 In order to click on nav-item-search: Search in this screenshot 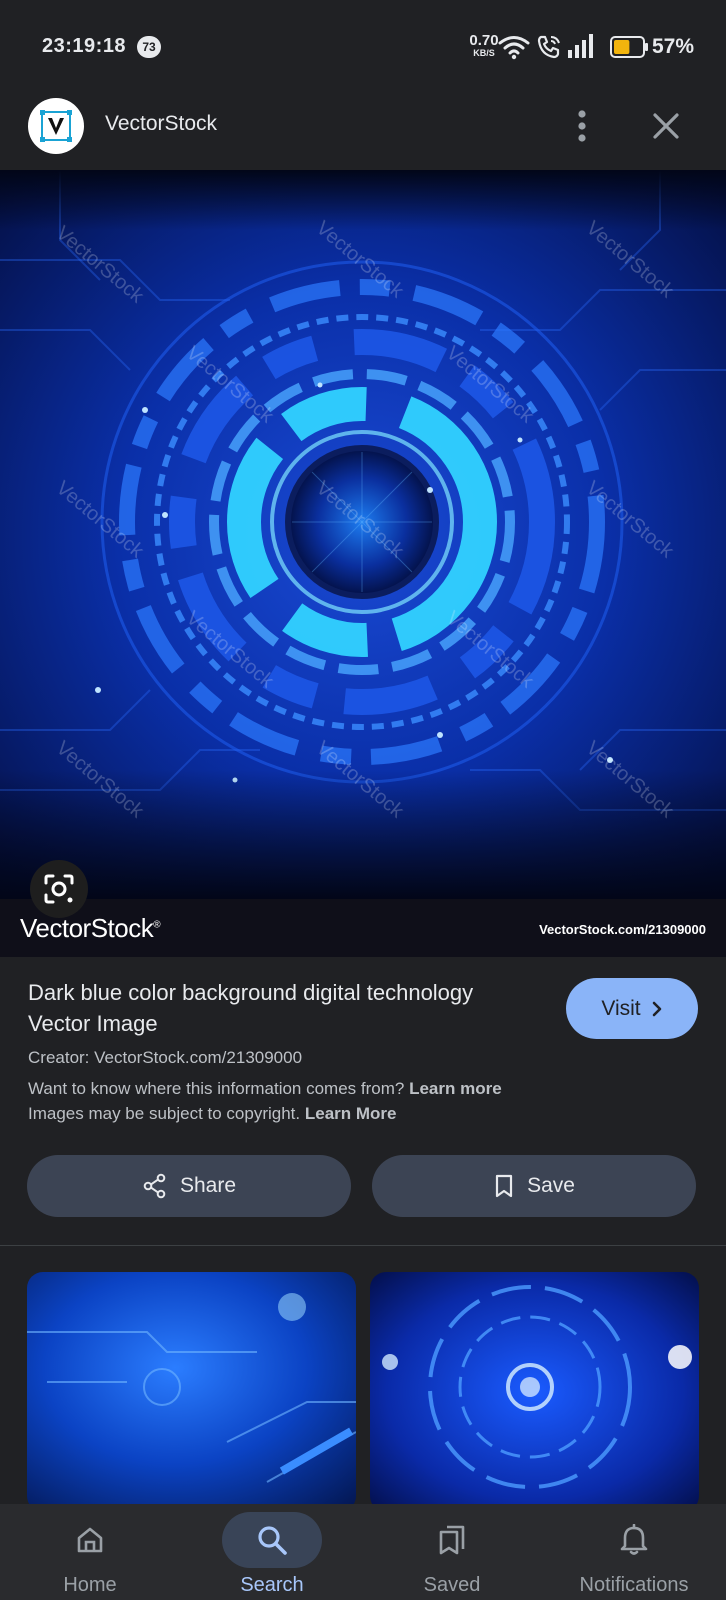, I will do `click(272, 1552)`.